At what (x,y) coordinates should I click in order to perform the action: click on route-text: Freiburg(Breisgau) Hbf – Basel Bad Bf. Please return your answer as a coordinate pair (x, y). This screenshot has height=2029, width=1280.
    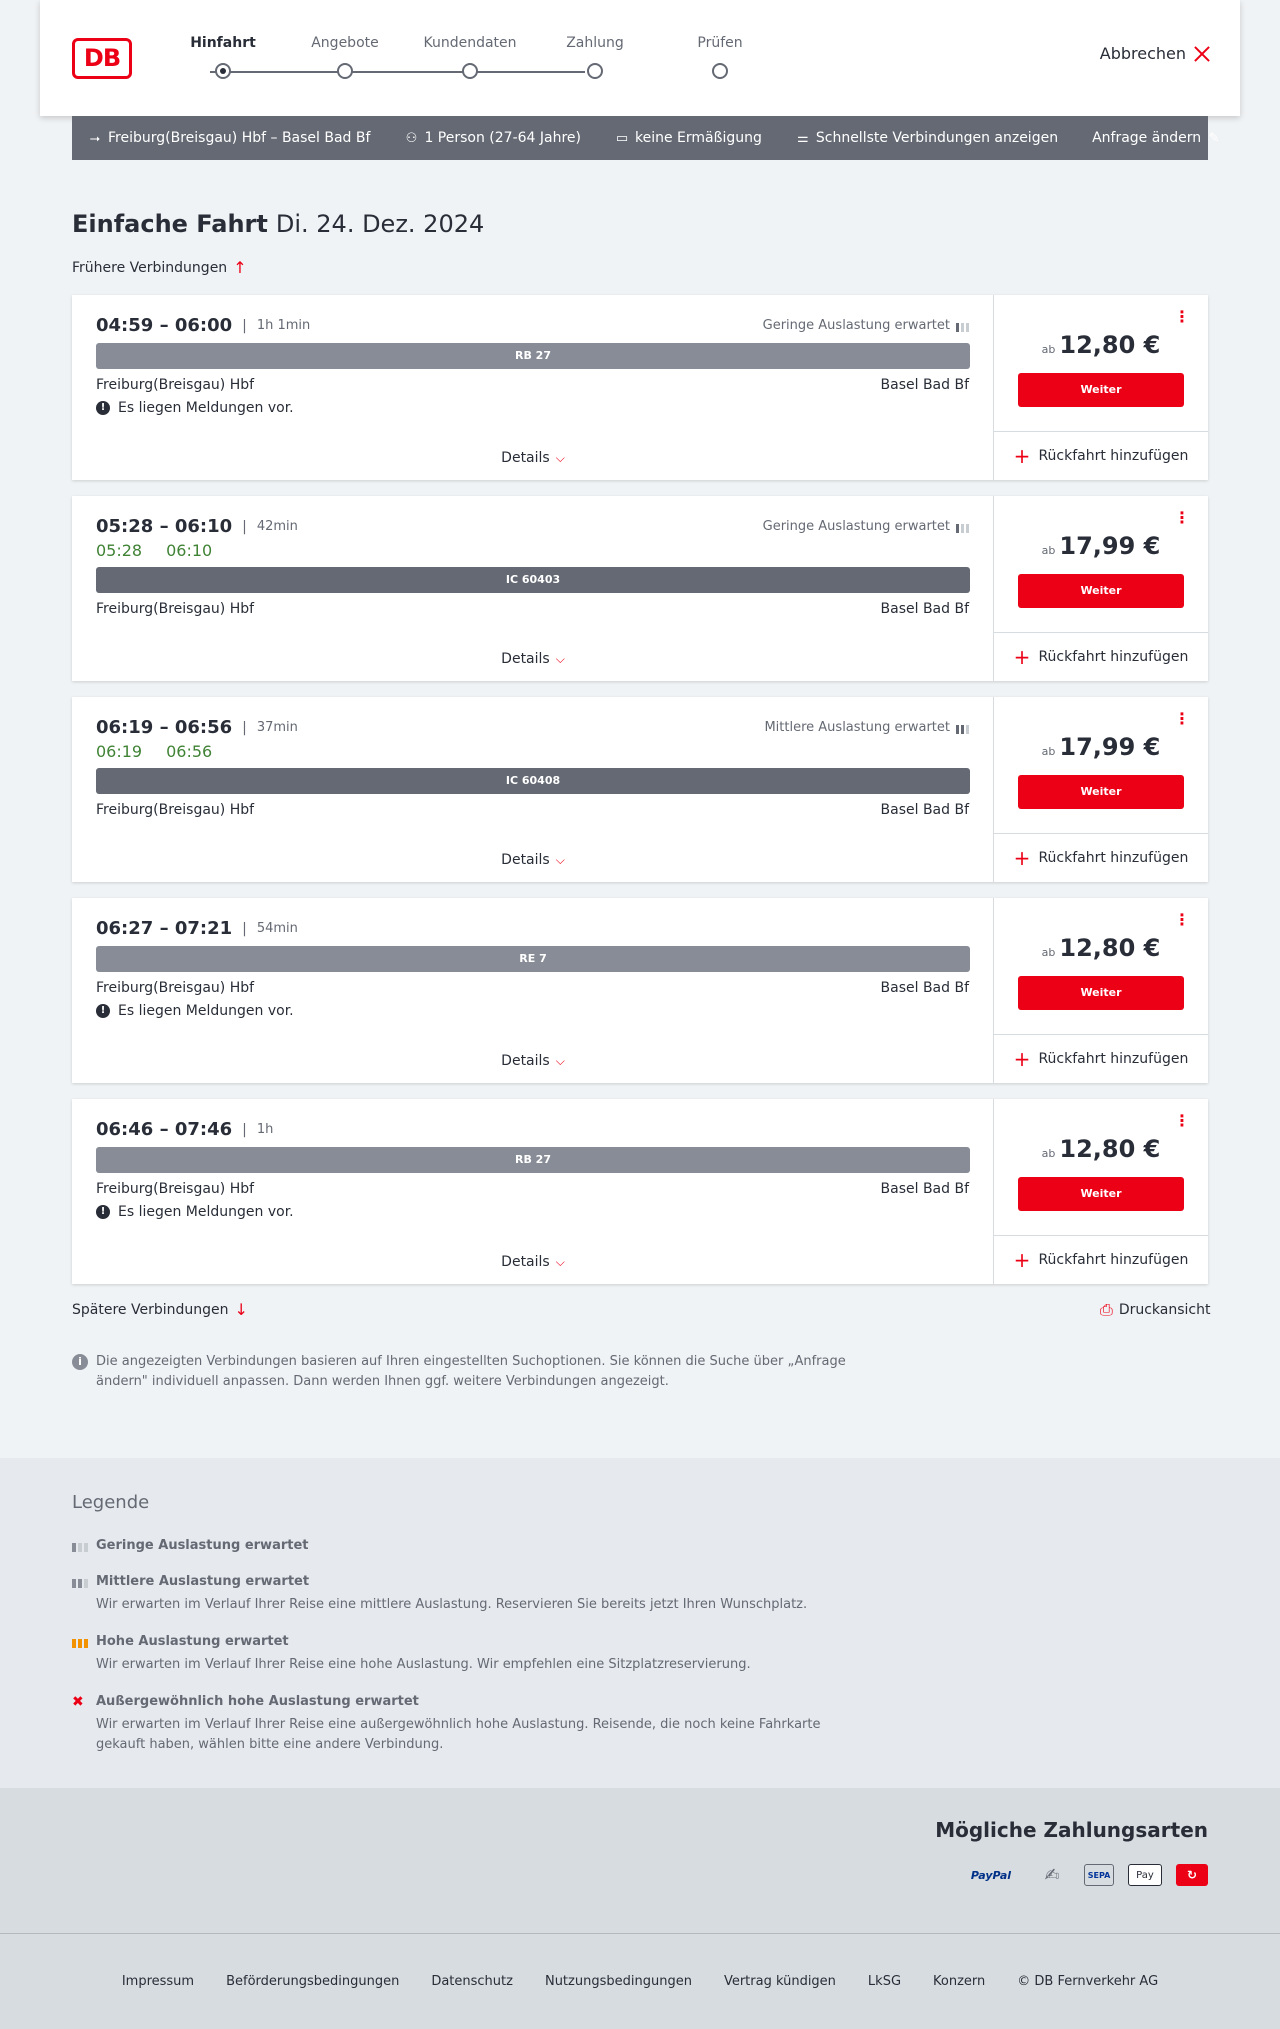
    Looking at the image, I should click on (239, 138).